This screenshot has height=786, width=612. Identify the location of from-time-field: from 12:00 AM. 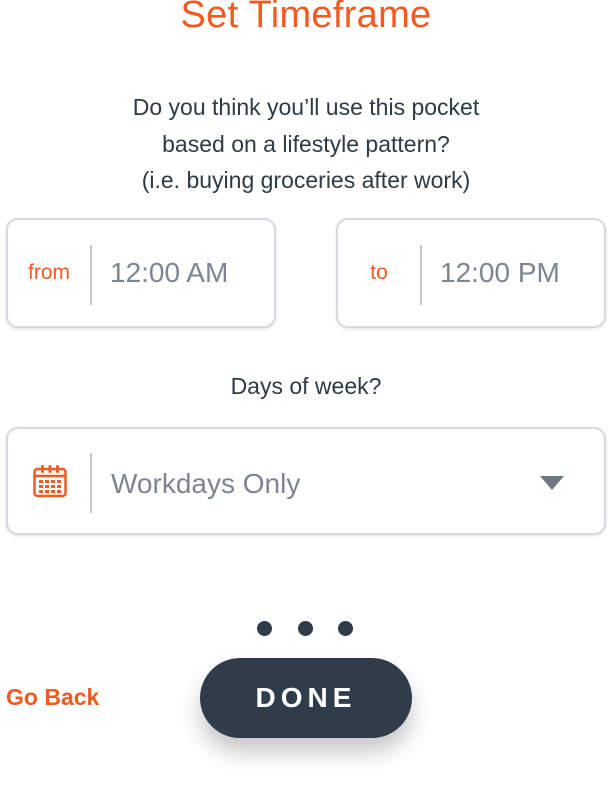
(141, 273).